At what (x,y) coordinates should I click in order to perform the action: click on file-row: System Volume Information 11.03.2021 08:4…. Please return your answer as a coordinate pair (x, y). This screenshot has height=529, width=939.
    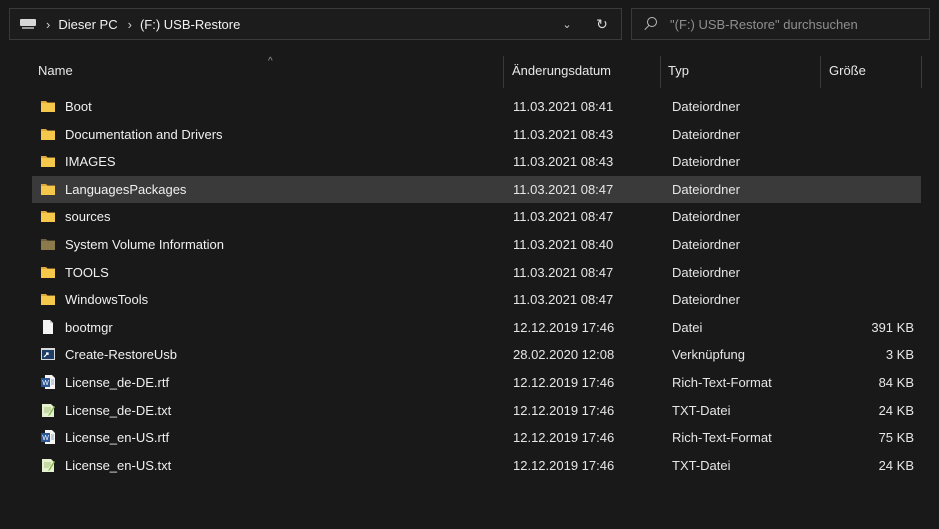
    Looking at the image, I should click on (476, 244).